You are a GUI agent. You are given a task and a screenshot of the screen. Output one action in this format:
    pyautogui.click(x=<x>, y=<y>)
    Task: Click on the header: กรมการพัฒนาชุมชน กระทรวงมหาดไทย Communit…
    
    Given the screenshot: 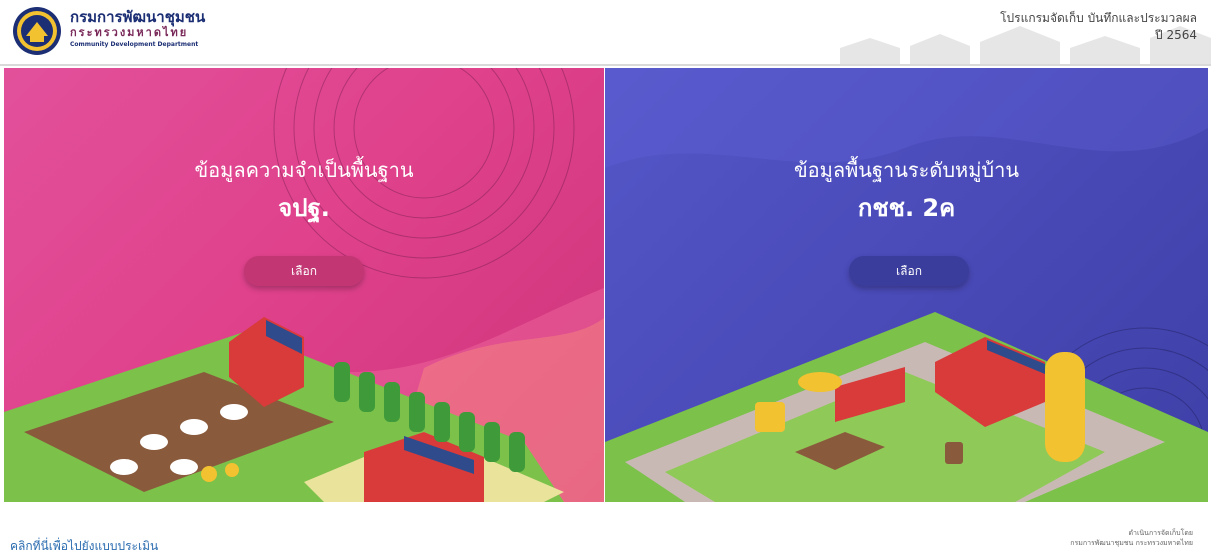 What is the action you would take?
    pyautogui.click(x=605, y=33)
    